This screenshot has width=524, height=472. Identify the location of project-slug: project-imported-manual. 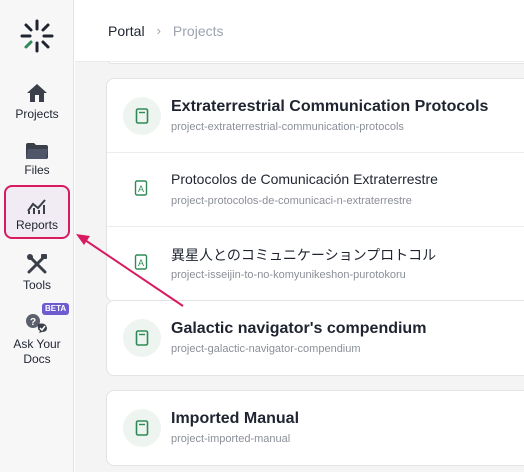
(231, 439).